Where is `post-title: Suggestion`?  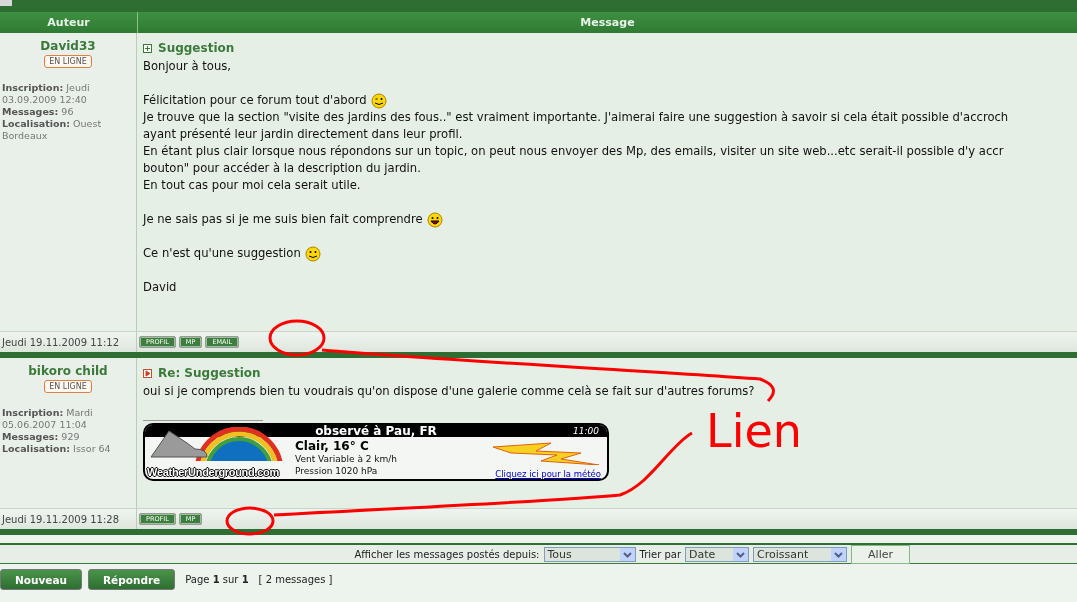 post-title: Suggestion is located at coordinates (196, 48).